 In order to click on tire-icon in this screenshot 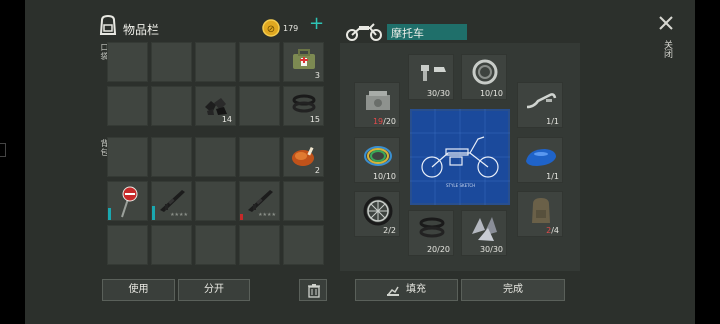, I will do `click(304, 103)`.